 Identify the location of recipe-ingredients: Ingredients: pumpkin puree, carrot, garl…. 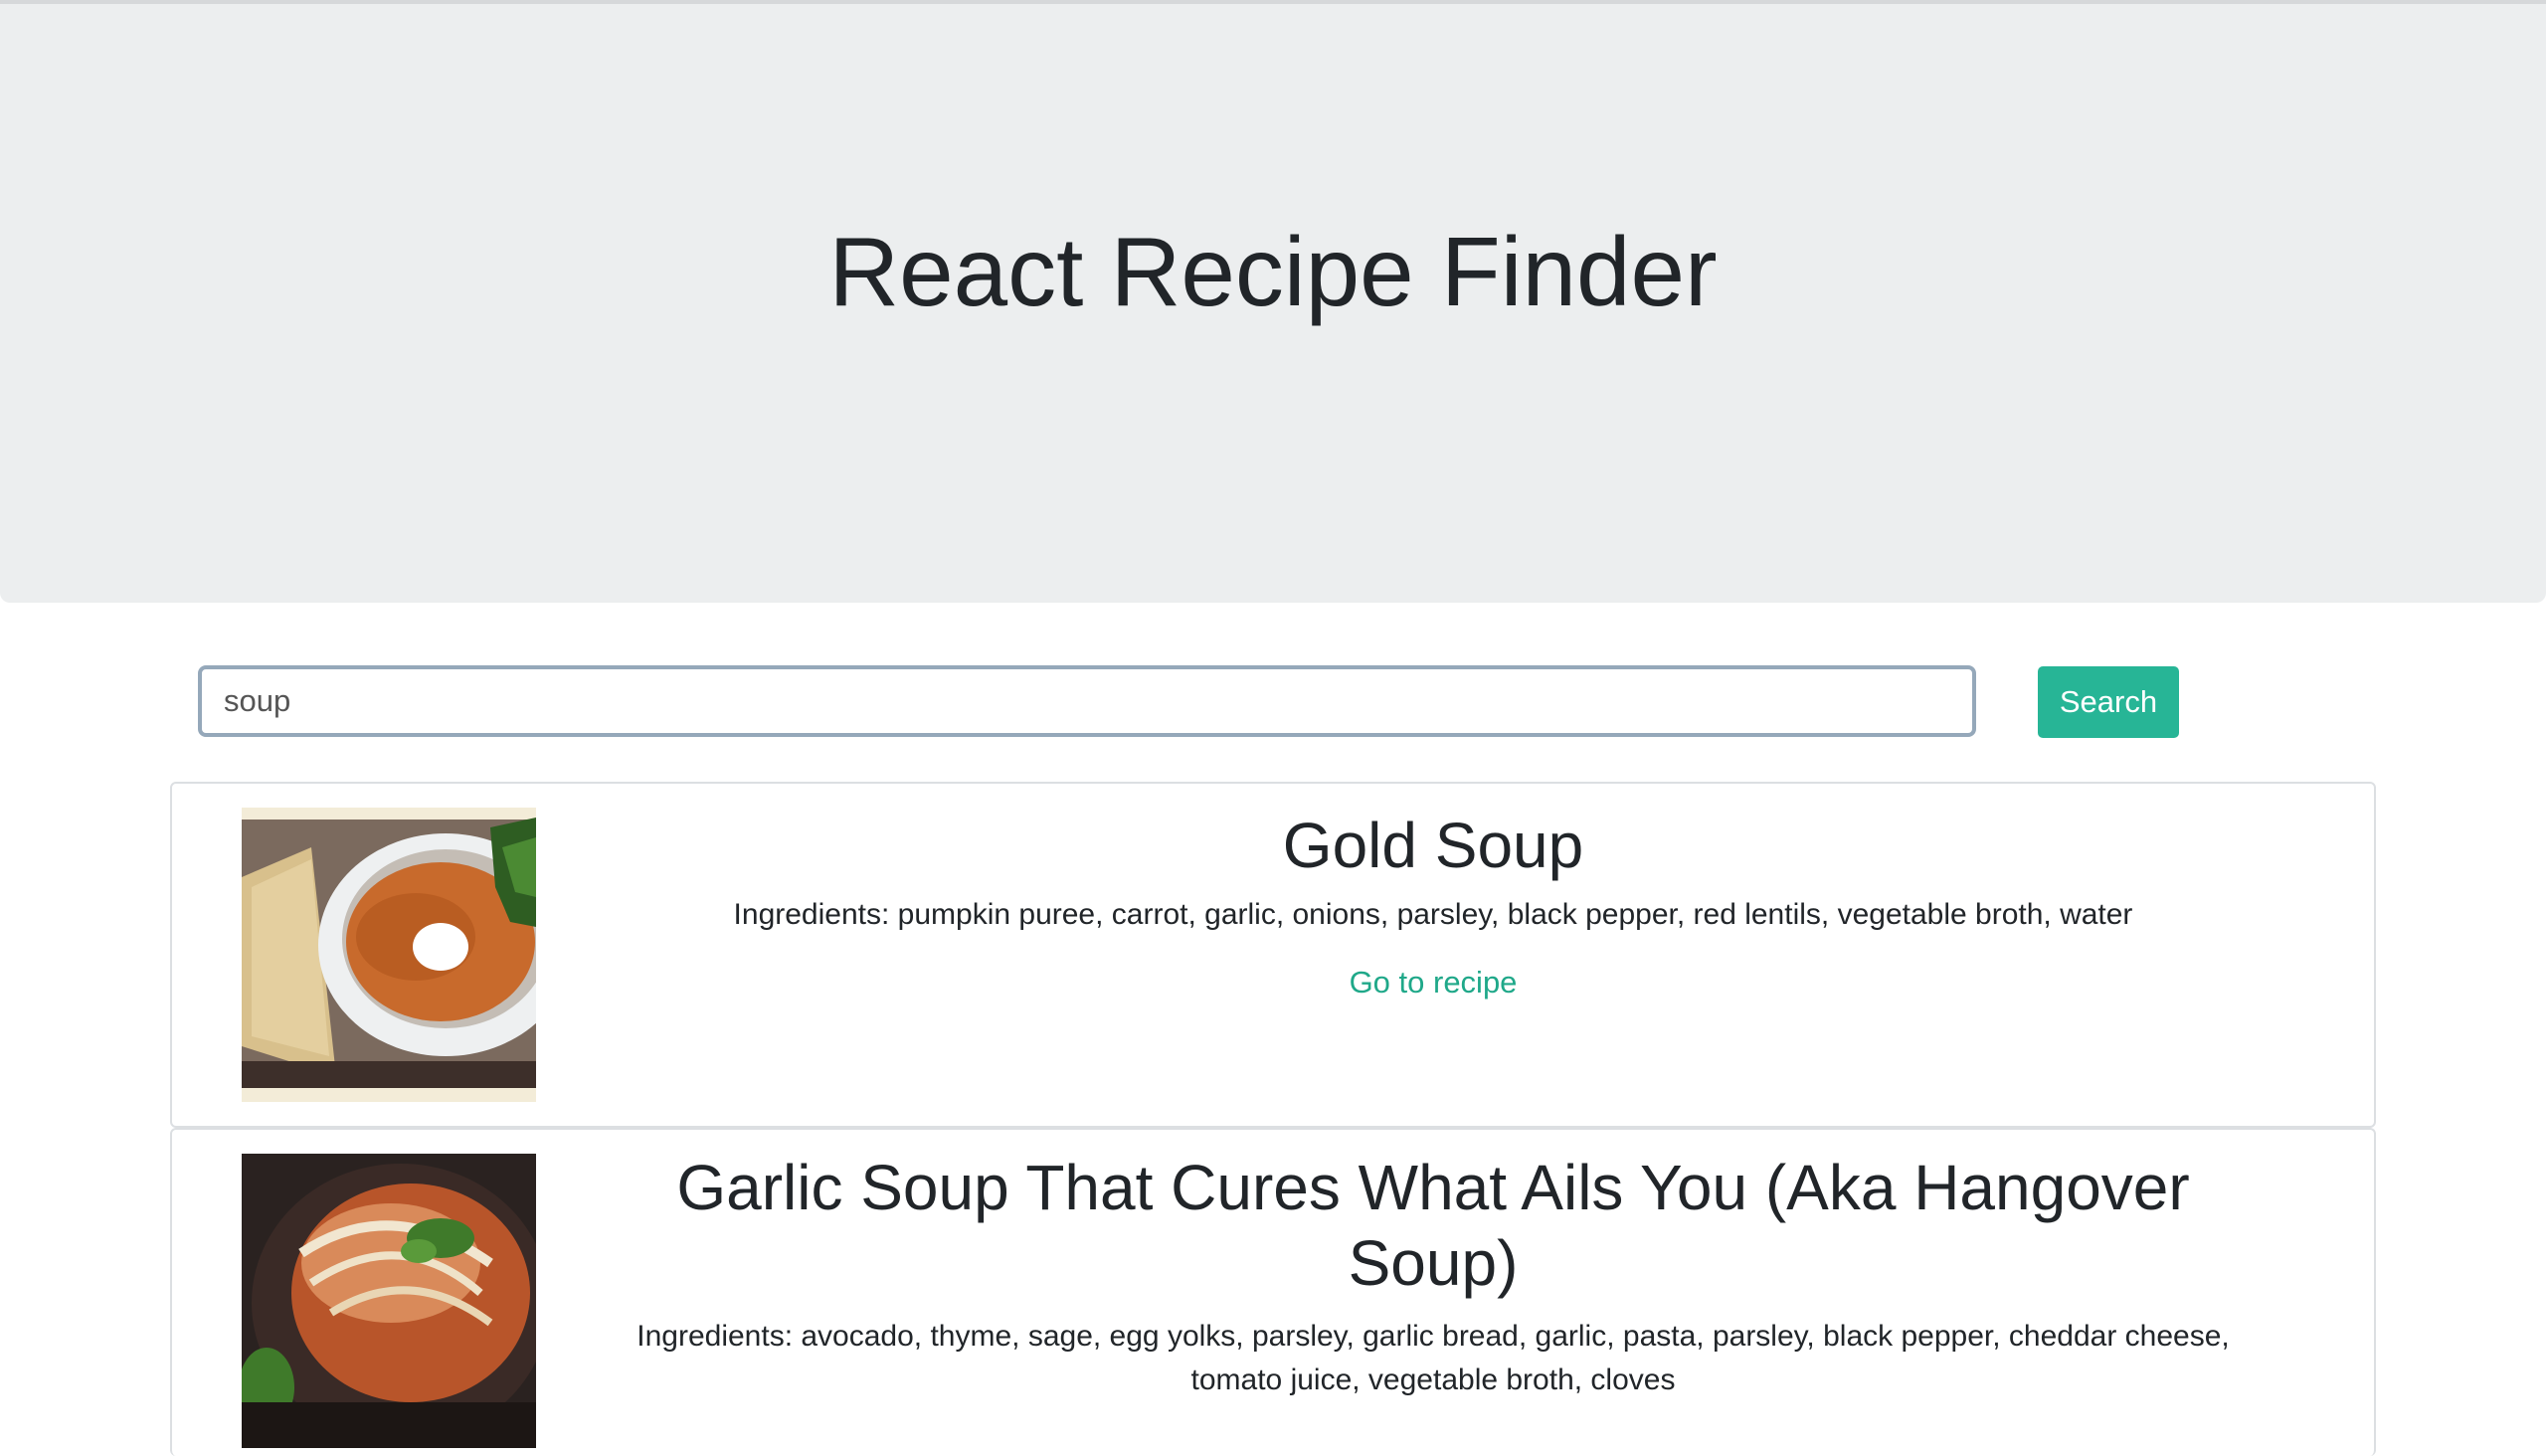
(1433, 914).